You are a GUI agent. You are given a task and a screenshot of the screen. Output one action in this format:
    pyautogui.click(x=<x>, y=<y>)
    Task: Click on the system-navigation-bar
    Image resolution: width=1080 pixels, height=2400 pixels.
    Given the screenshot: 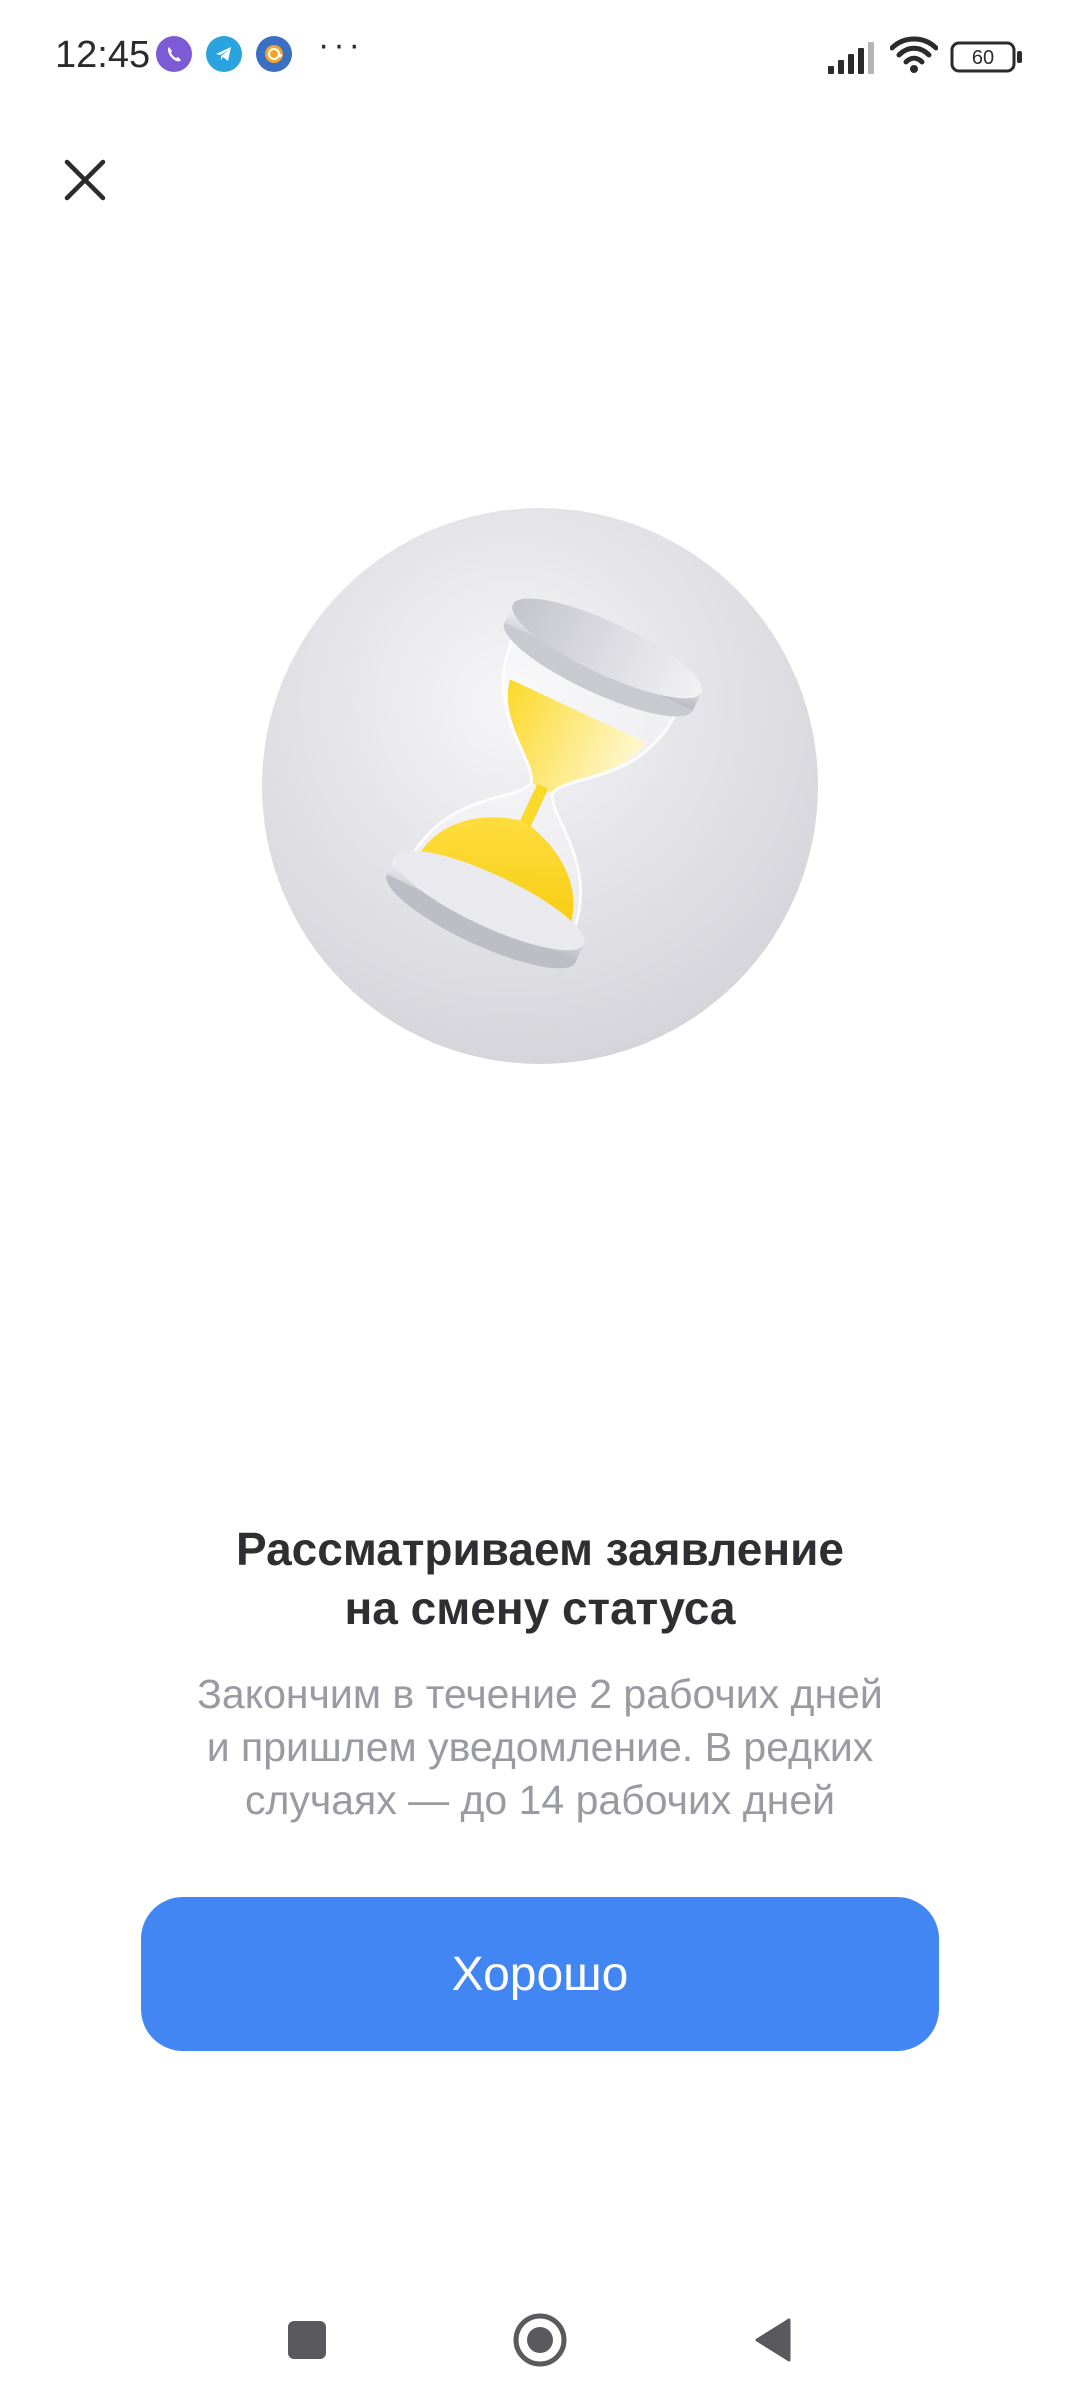 What is the action you would take?
    pyautogui.click(x=540, y=2340)
    